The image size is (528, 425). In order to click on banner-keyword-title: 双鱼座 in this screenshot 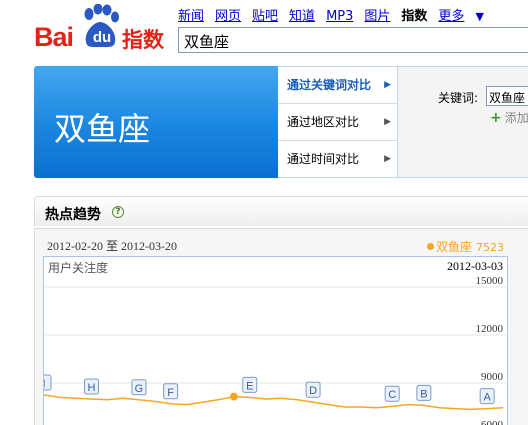, I will do `click(102, 129)`.